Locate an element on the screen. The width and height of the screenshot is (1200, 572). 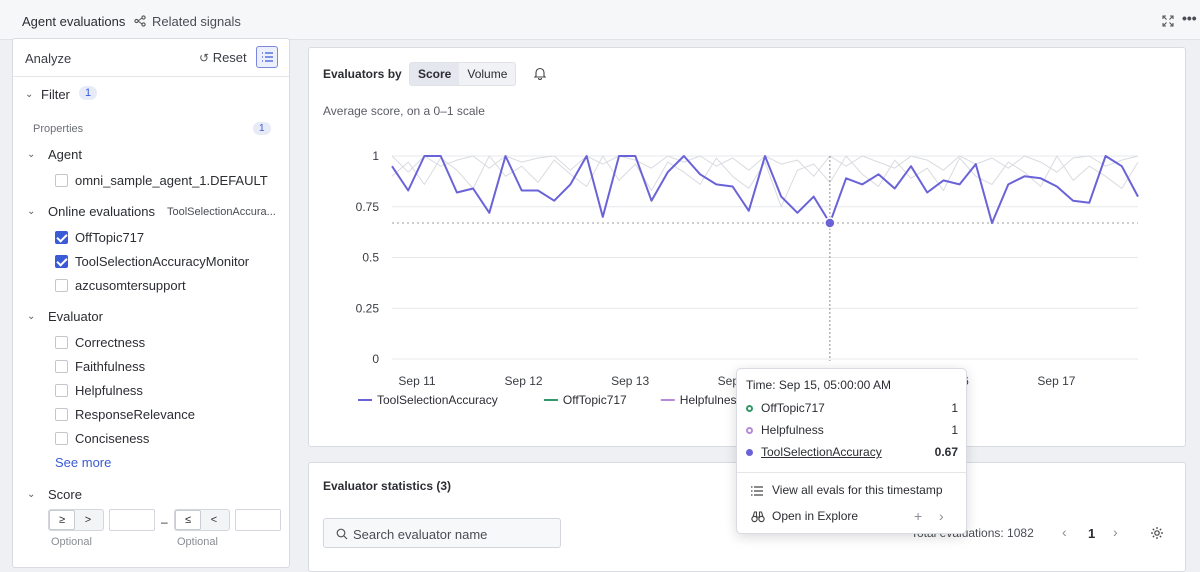
sidebar-title: Analyze is located at coordinates (48, 58).